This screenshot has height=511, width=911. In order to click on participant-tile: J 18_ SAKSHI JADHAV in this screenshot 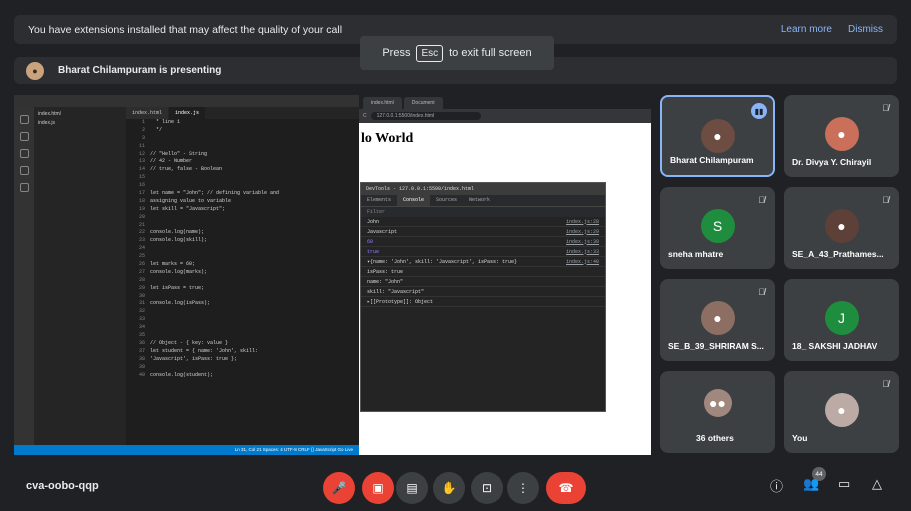, I will do `click(841, 320)`.